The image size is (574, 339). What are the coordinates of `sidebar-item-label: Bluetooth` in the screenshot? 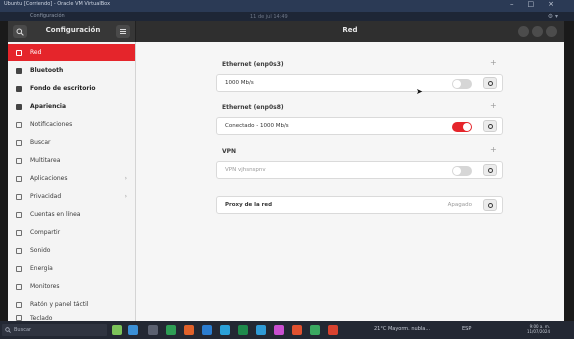 It's located at (47, 70).